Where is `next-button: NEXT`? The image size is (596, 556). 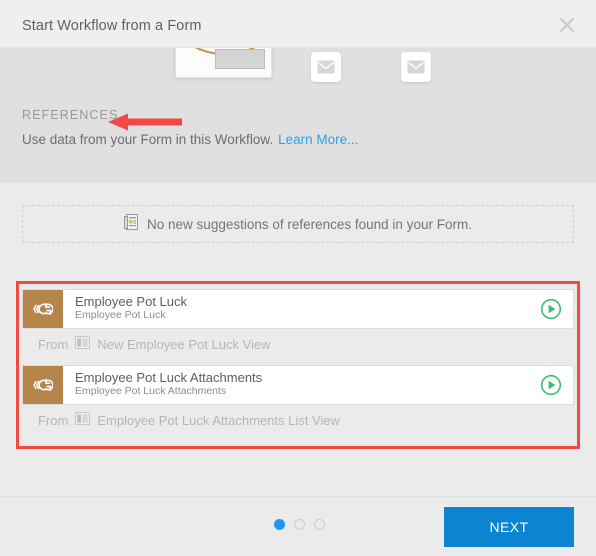 next-button: NEXT is located at coordinates (509, 527).